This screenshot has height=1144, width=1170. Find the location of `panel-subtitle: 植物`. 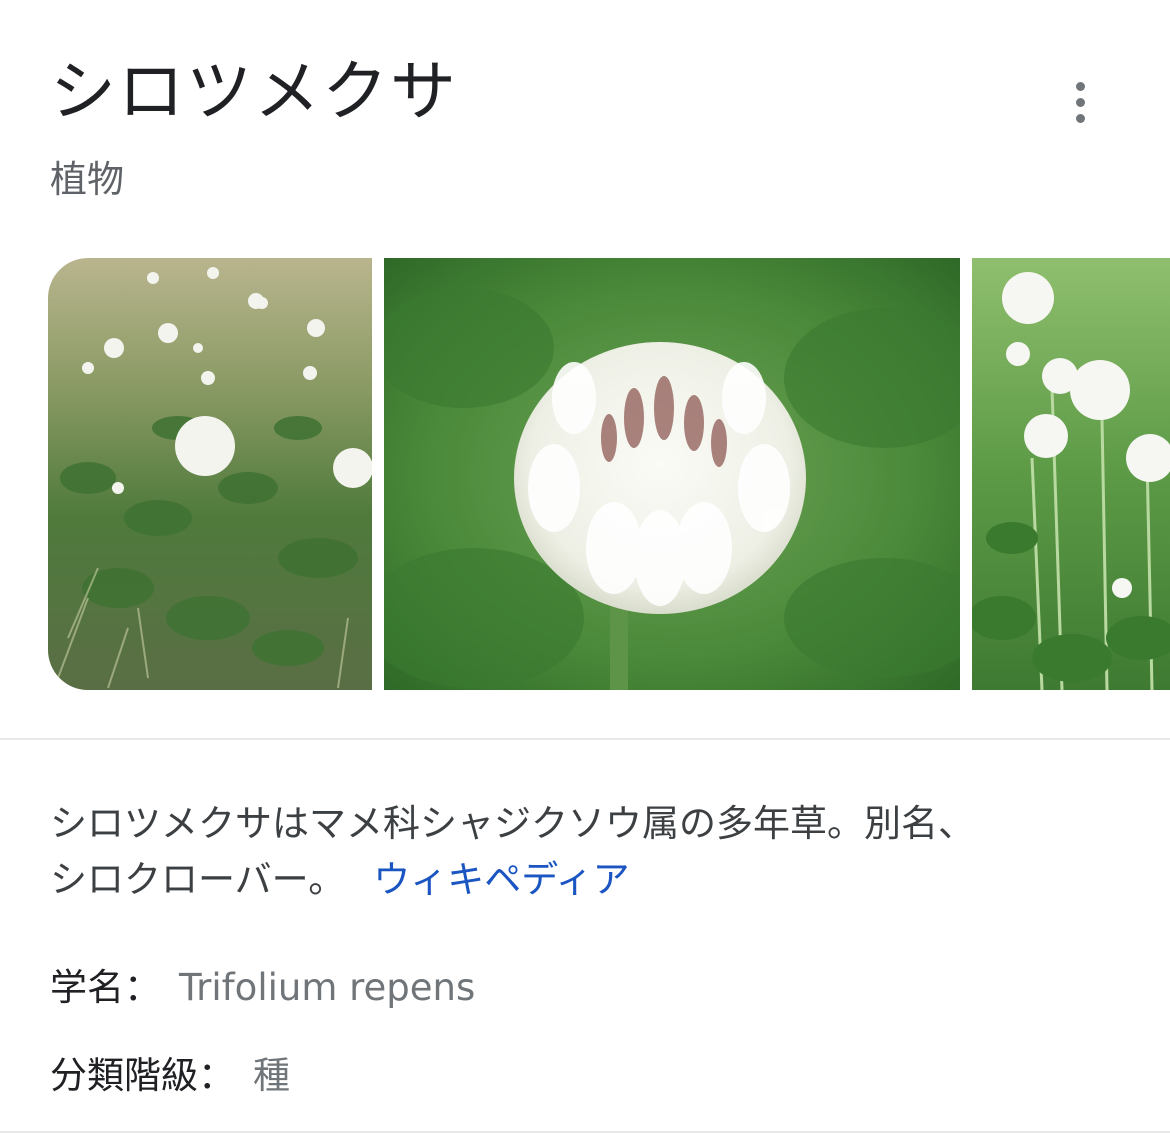

panel-subtitle: 植物 is located at coordinates (87, 179).